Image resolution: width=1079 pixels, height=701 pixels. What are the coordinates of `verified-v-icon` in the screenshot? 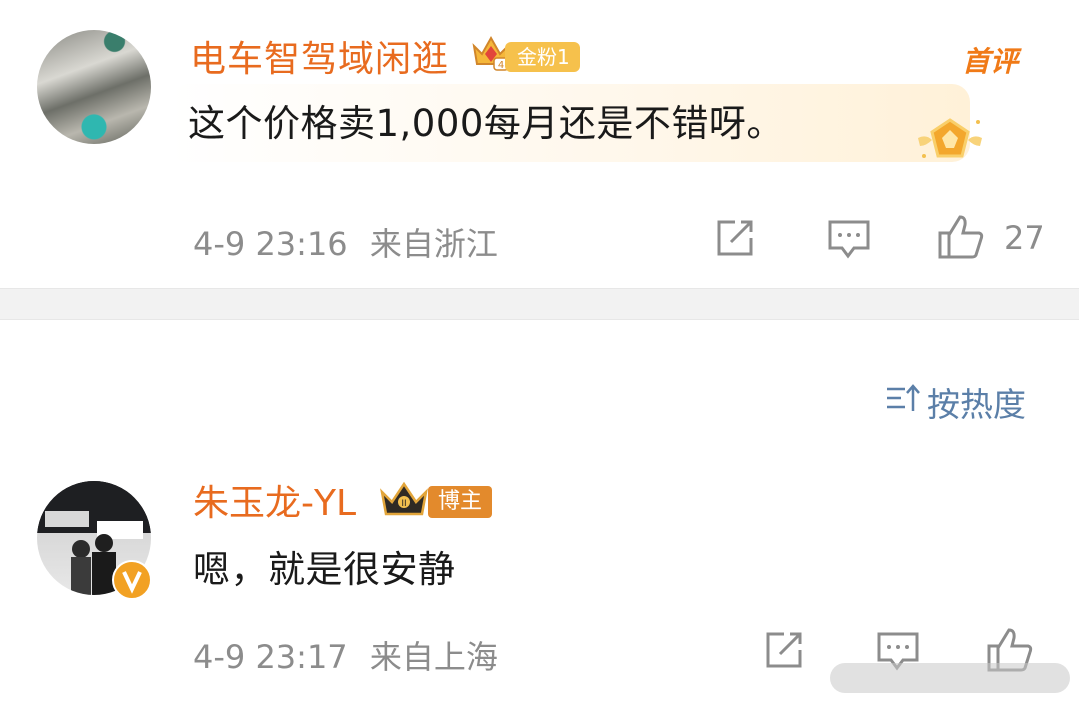 It's located at (132, 580).